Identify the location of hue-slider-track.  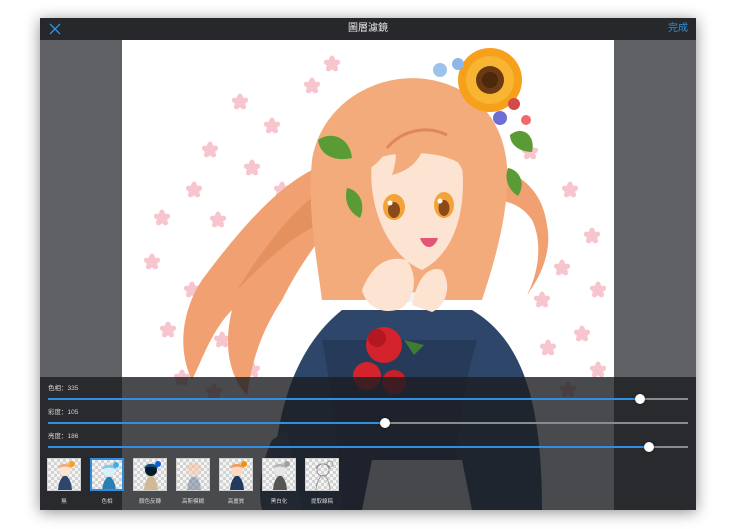
(368, 399).